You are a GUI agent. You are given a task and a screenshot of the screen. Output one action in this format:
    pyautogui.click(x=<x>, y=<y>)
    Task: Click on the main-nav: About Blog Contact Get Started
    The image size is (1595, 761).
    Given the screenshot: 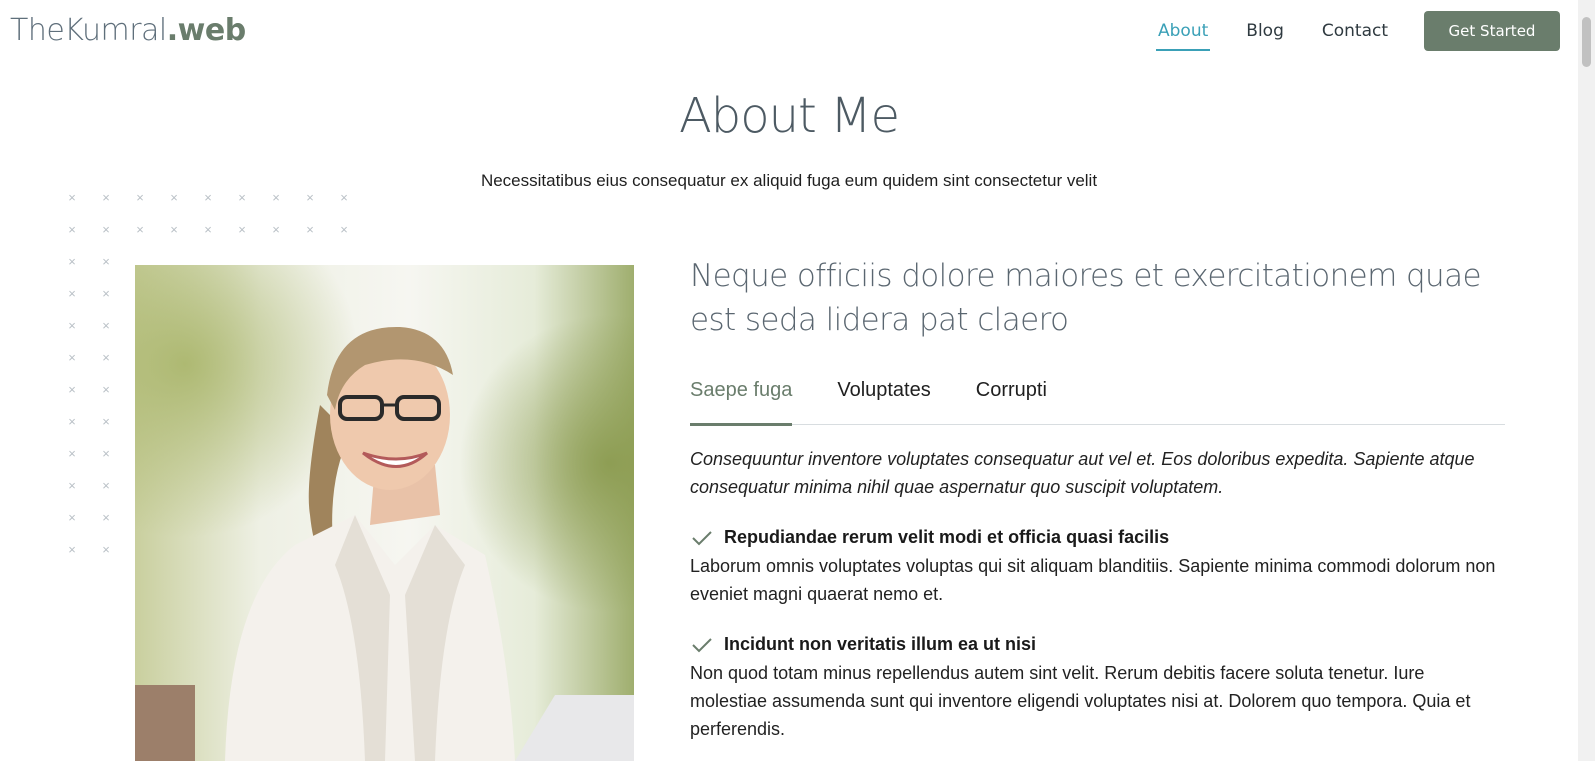 What is the action you would take?
    pyautogui.click(x=1367, y=31)
    